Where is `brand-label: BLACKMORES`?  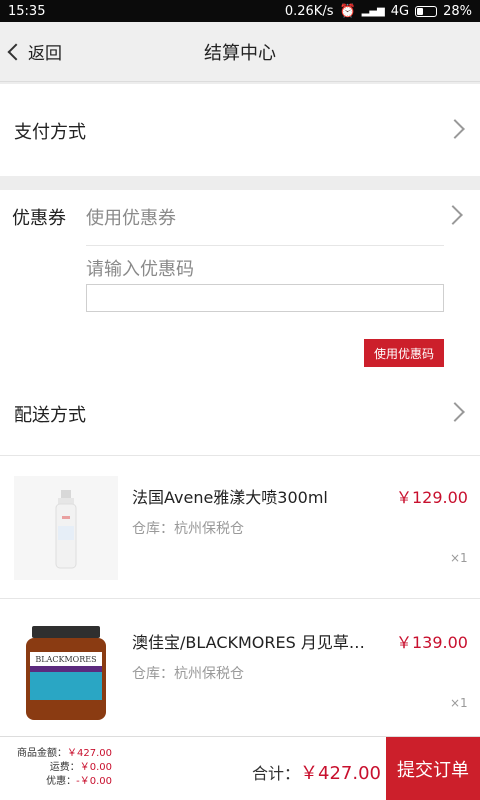
brand-label: BLACKMORES is located at coordinates (65, 659).